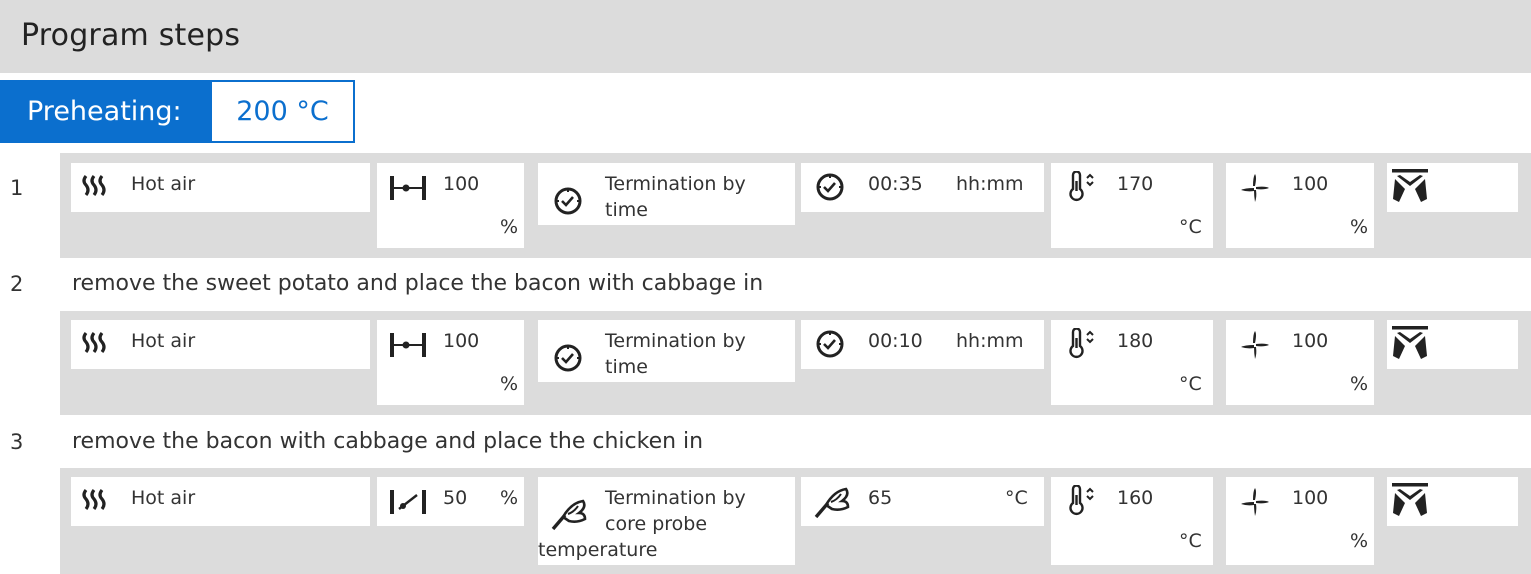 Image resolution: width=1531 pixels, height=574 pixels. Describe the element at coordinates (1132, 362) in the screenshot. I see `temperature-cell: 180 °C` at that location.